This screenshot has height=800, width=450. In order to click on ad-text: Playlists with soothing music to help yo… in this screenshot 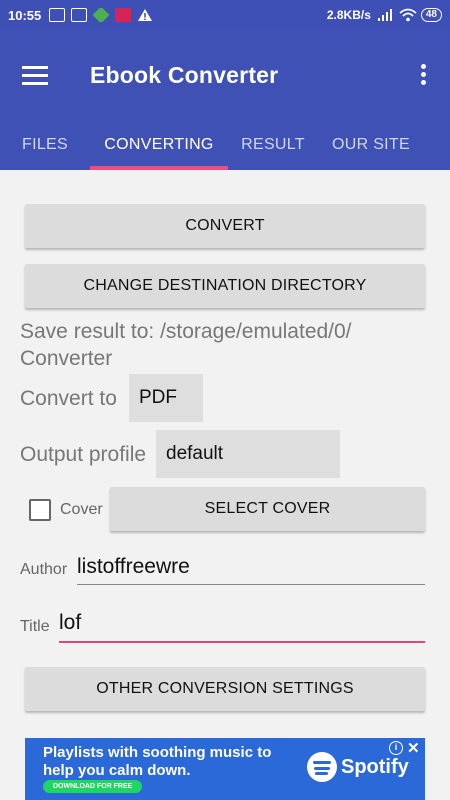, I will do `click(157, 761)`.